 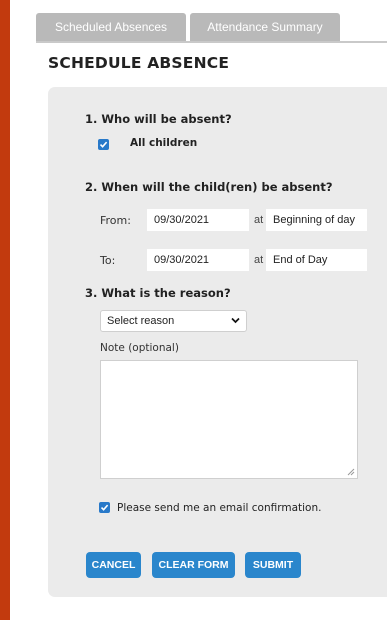 I want to click on from-time-field: Beginning of day, so click(x=316, y=220).